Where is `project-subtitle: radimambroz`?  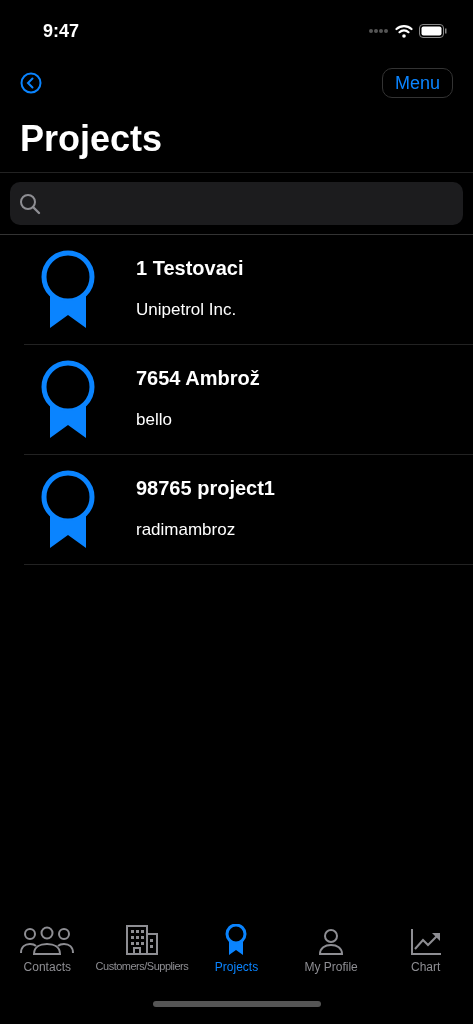 project-subtitle: radimambroz is located at coordinates (186, 529).